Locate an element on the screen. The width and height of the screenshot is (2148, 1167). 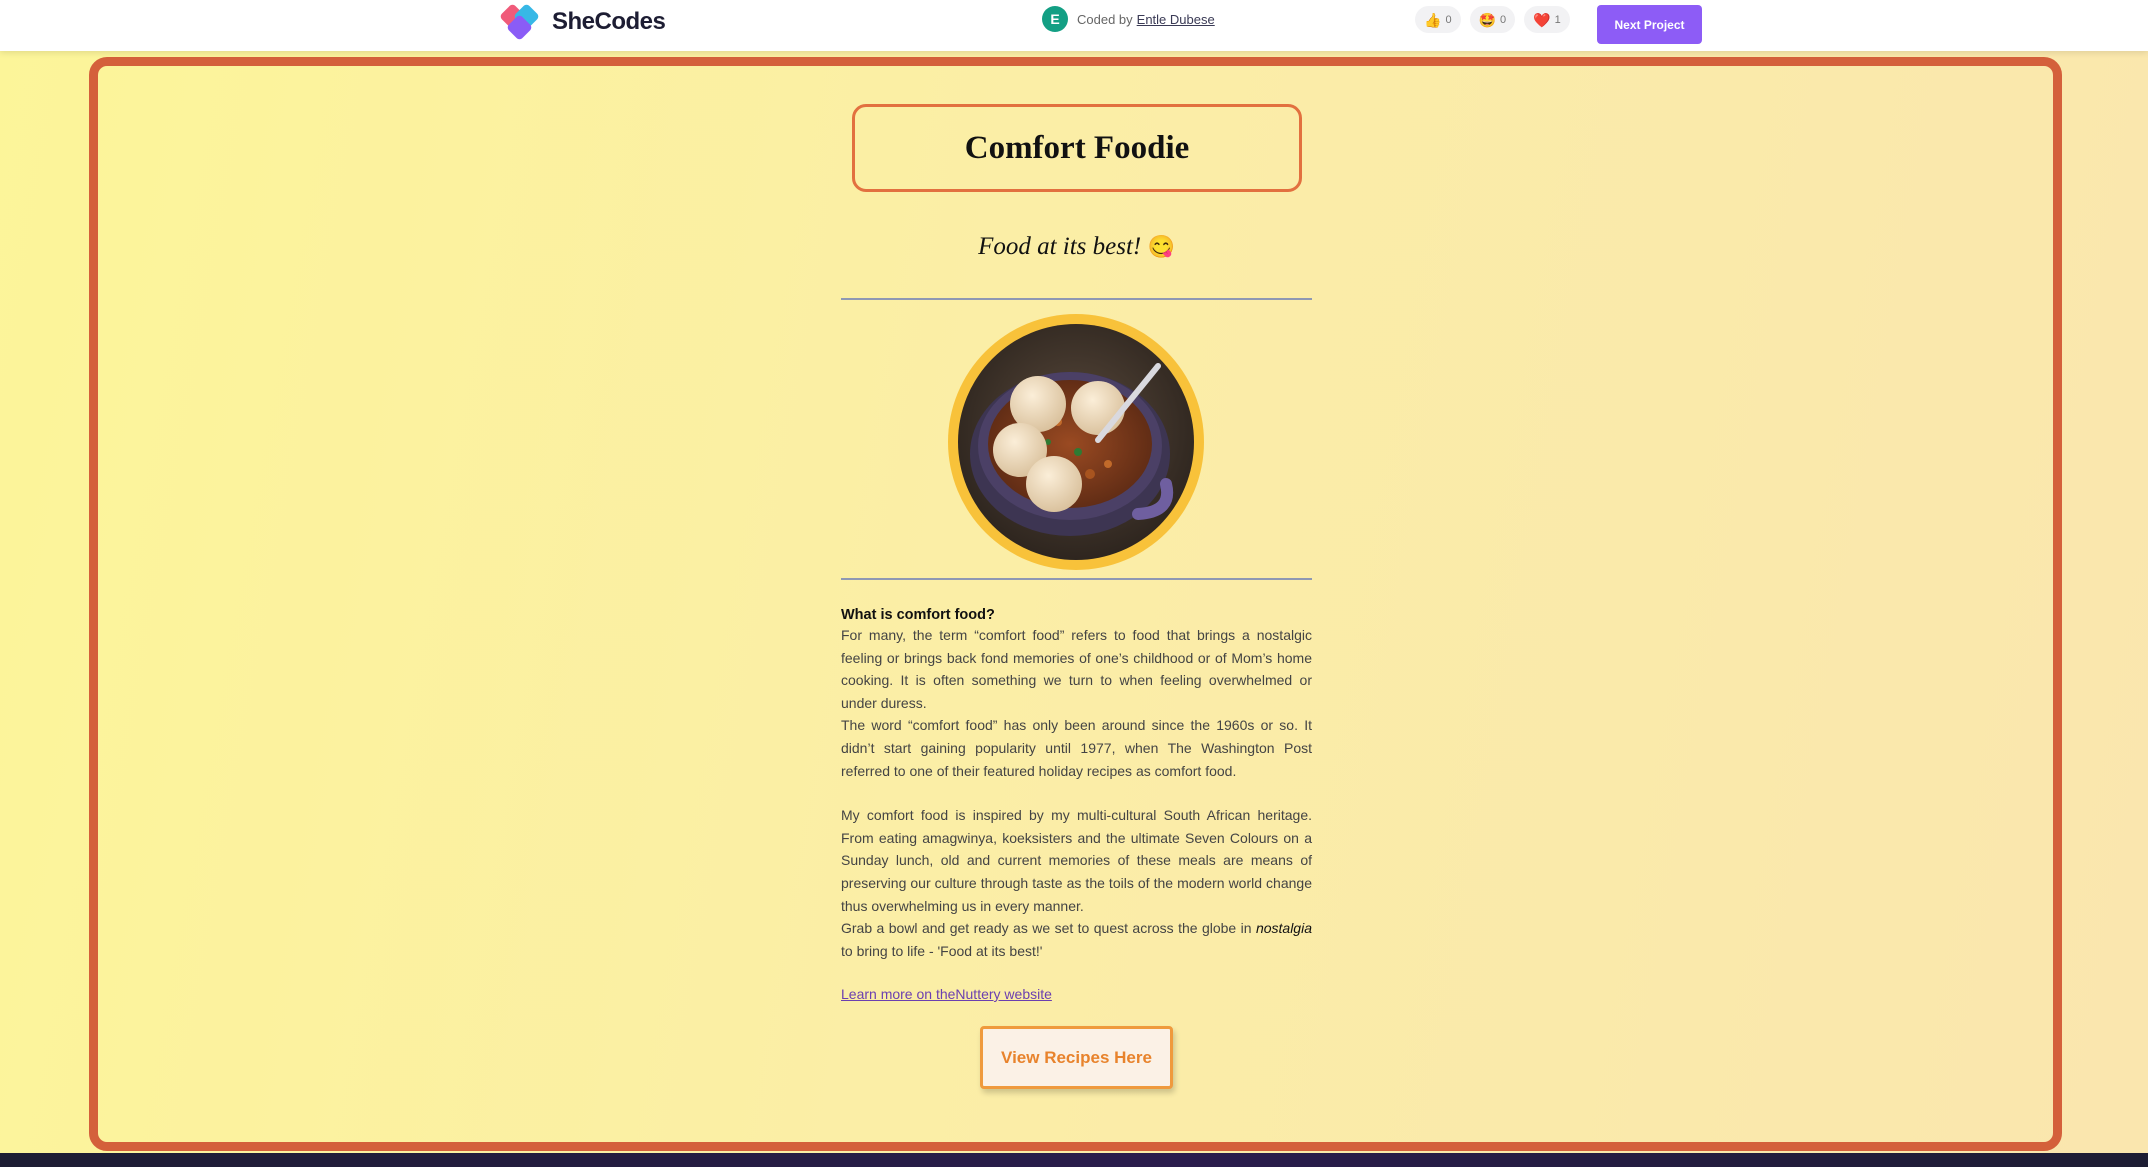
coded-by: E Coded by Entle Dubese is located at coordinates (1128, 19).